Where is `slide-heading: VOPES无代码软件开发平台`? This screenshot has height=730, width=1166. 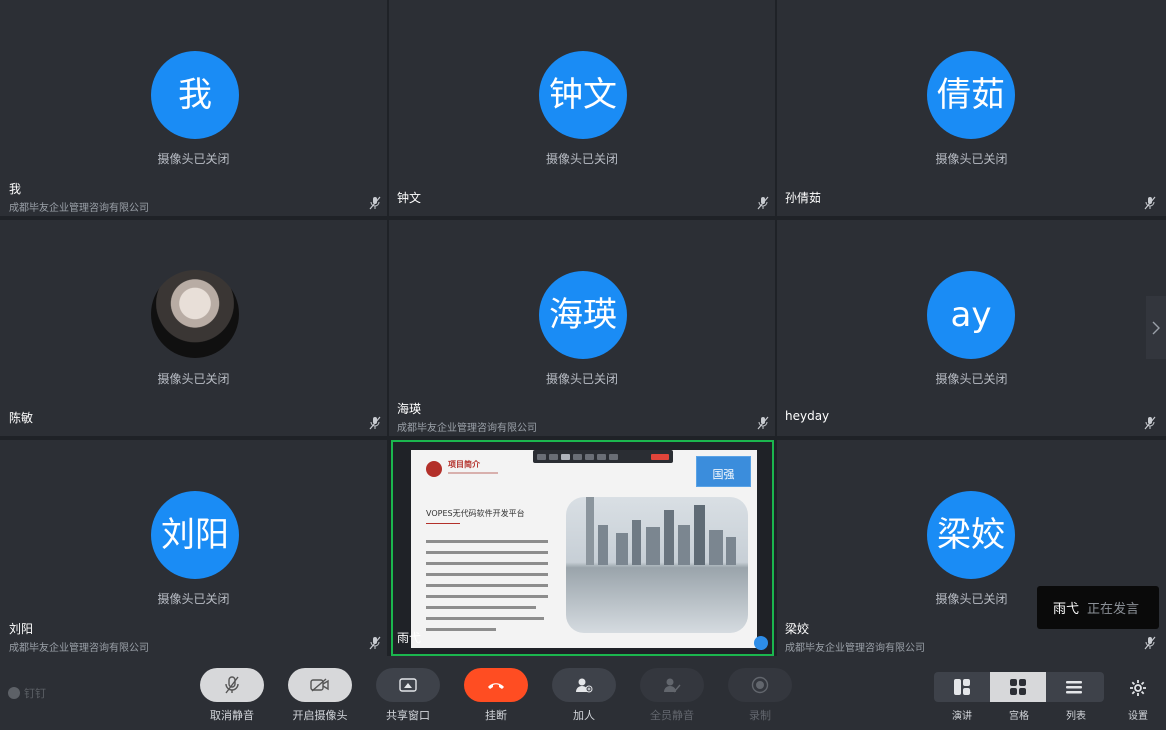
slide-heading: VOPES无代码软件开发平台 is located at coordinates (475, 513).